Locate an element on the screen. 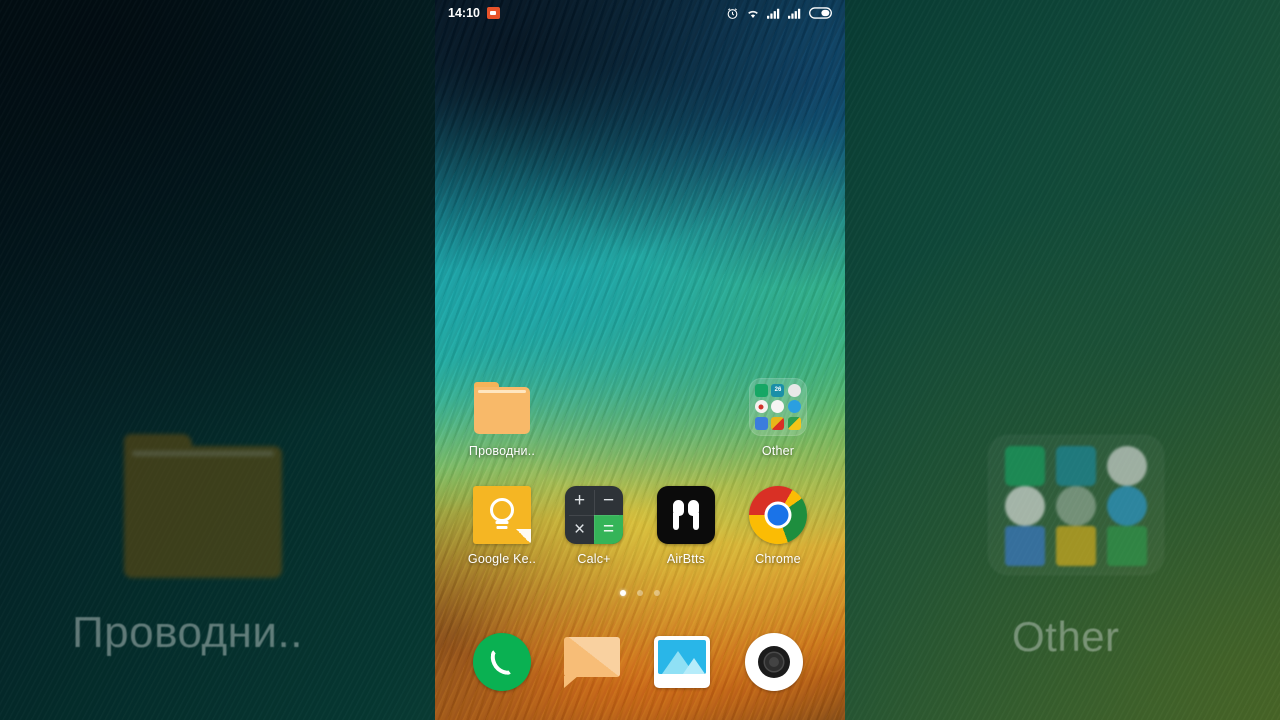 The width and height of the screenshot is (1280, 720). status-clock: 14:10 is located at coordinates (464, 13).